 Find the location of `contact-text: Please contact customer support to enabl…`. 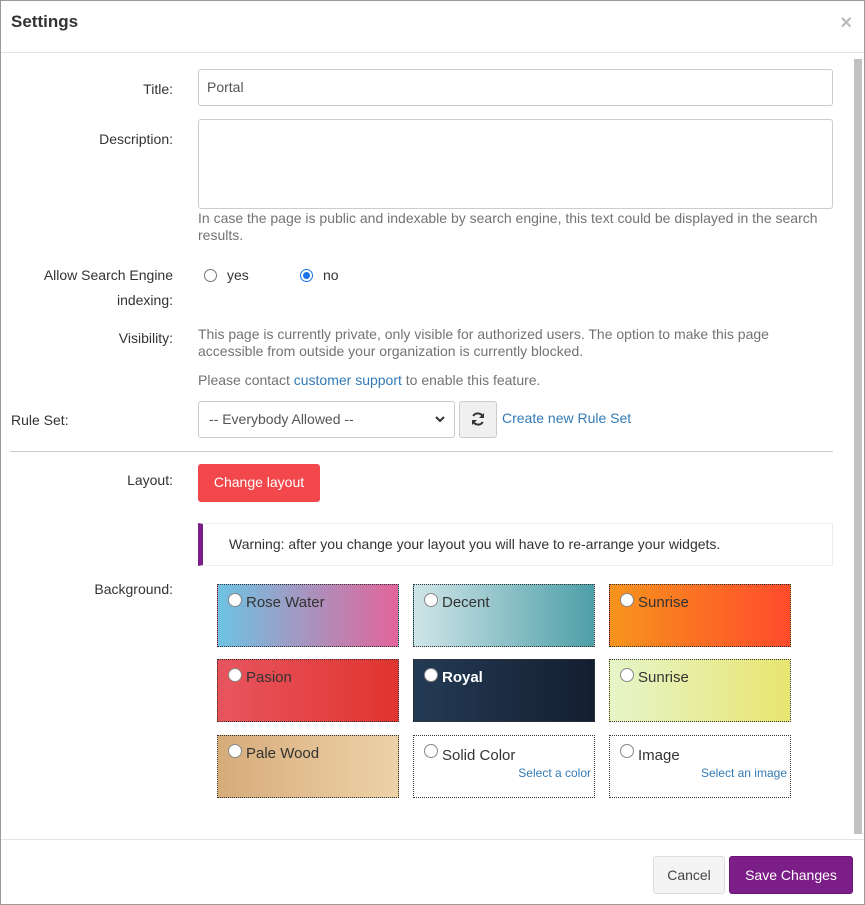

contact-text: Please contact customer support to enabl… is located at coordinates (513, 380).